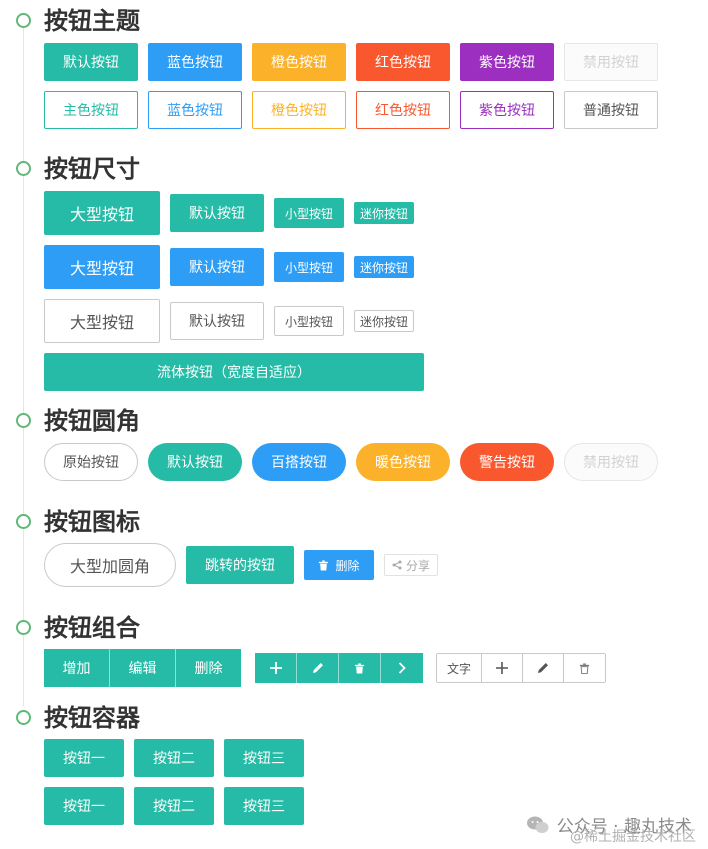 This screenshot has width=708, height=849. I want to click on button-group-icons, so click(339, 668).